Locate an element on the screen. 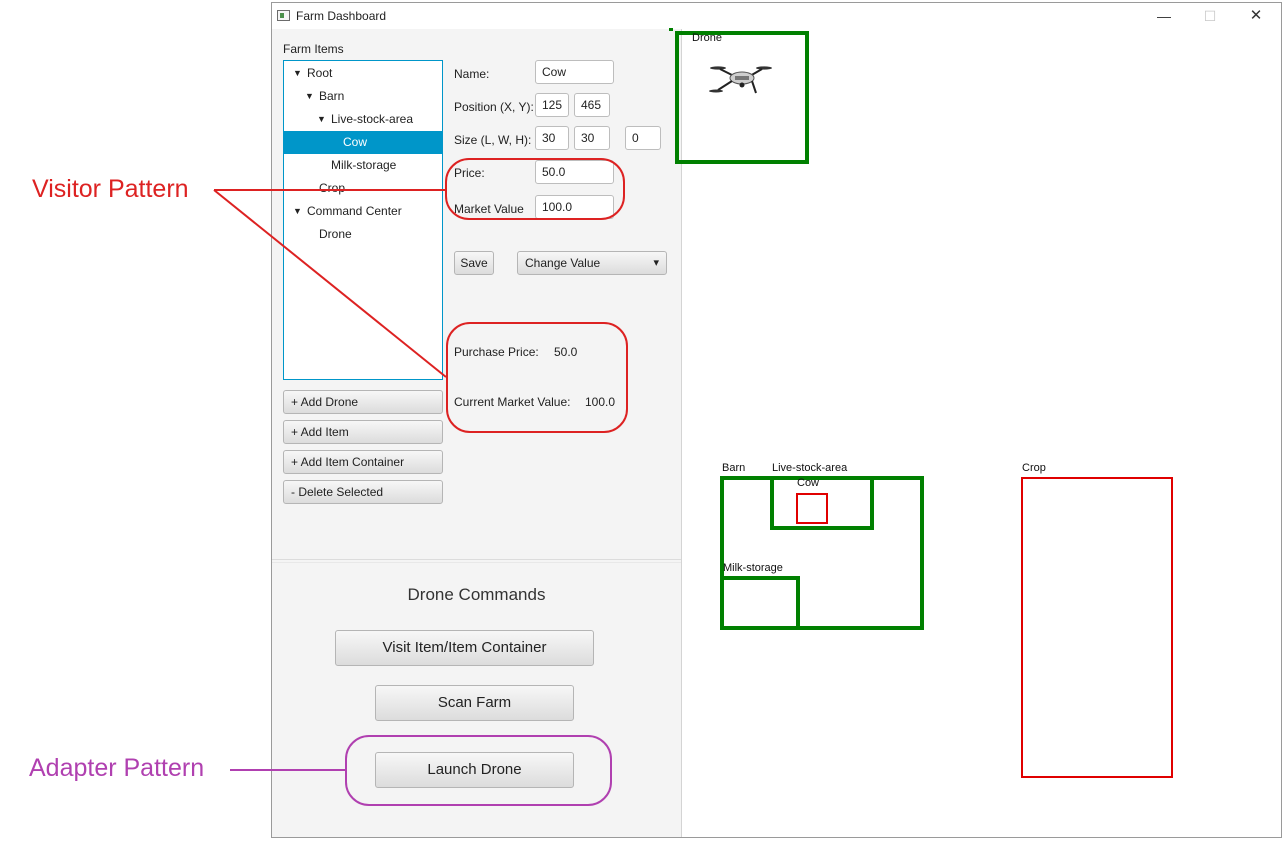 Image resolution: width=1285 pixels, height=841 pixels. annotation-lines is located at coordinates (330, 480).